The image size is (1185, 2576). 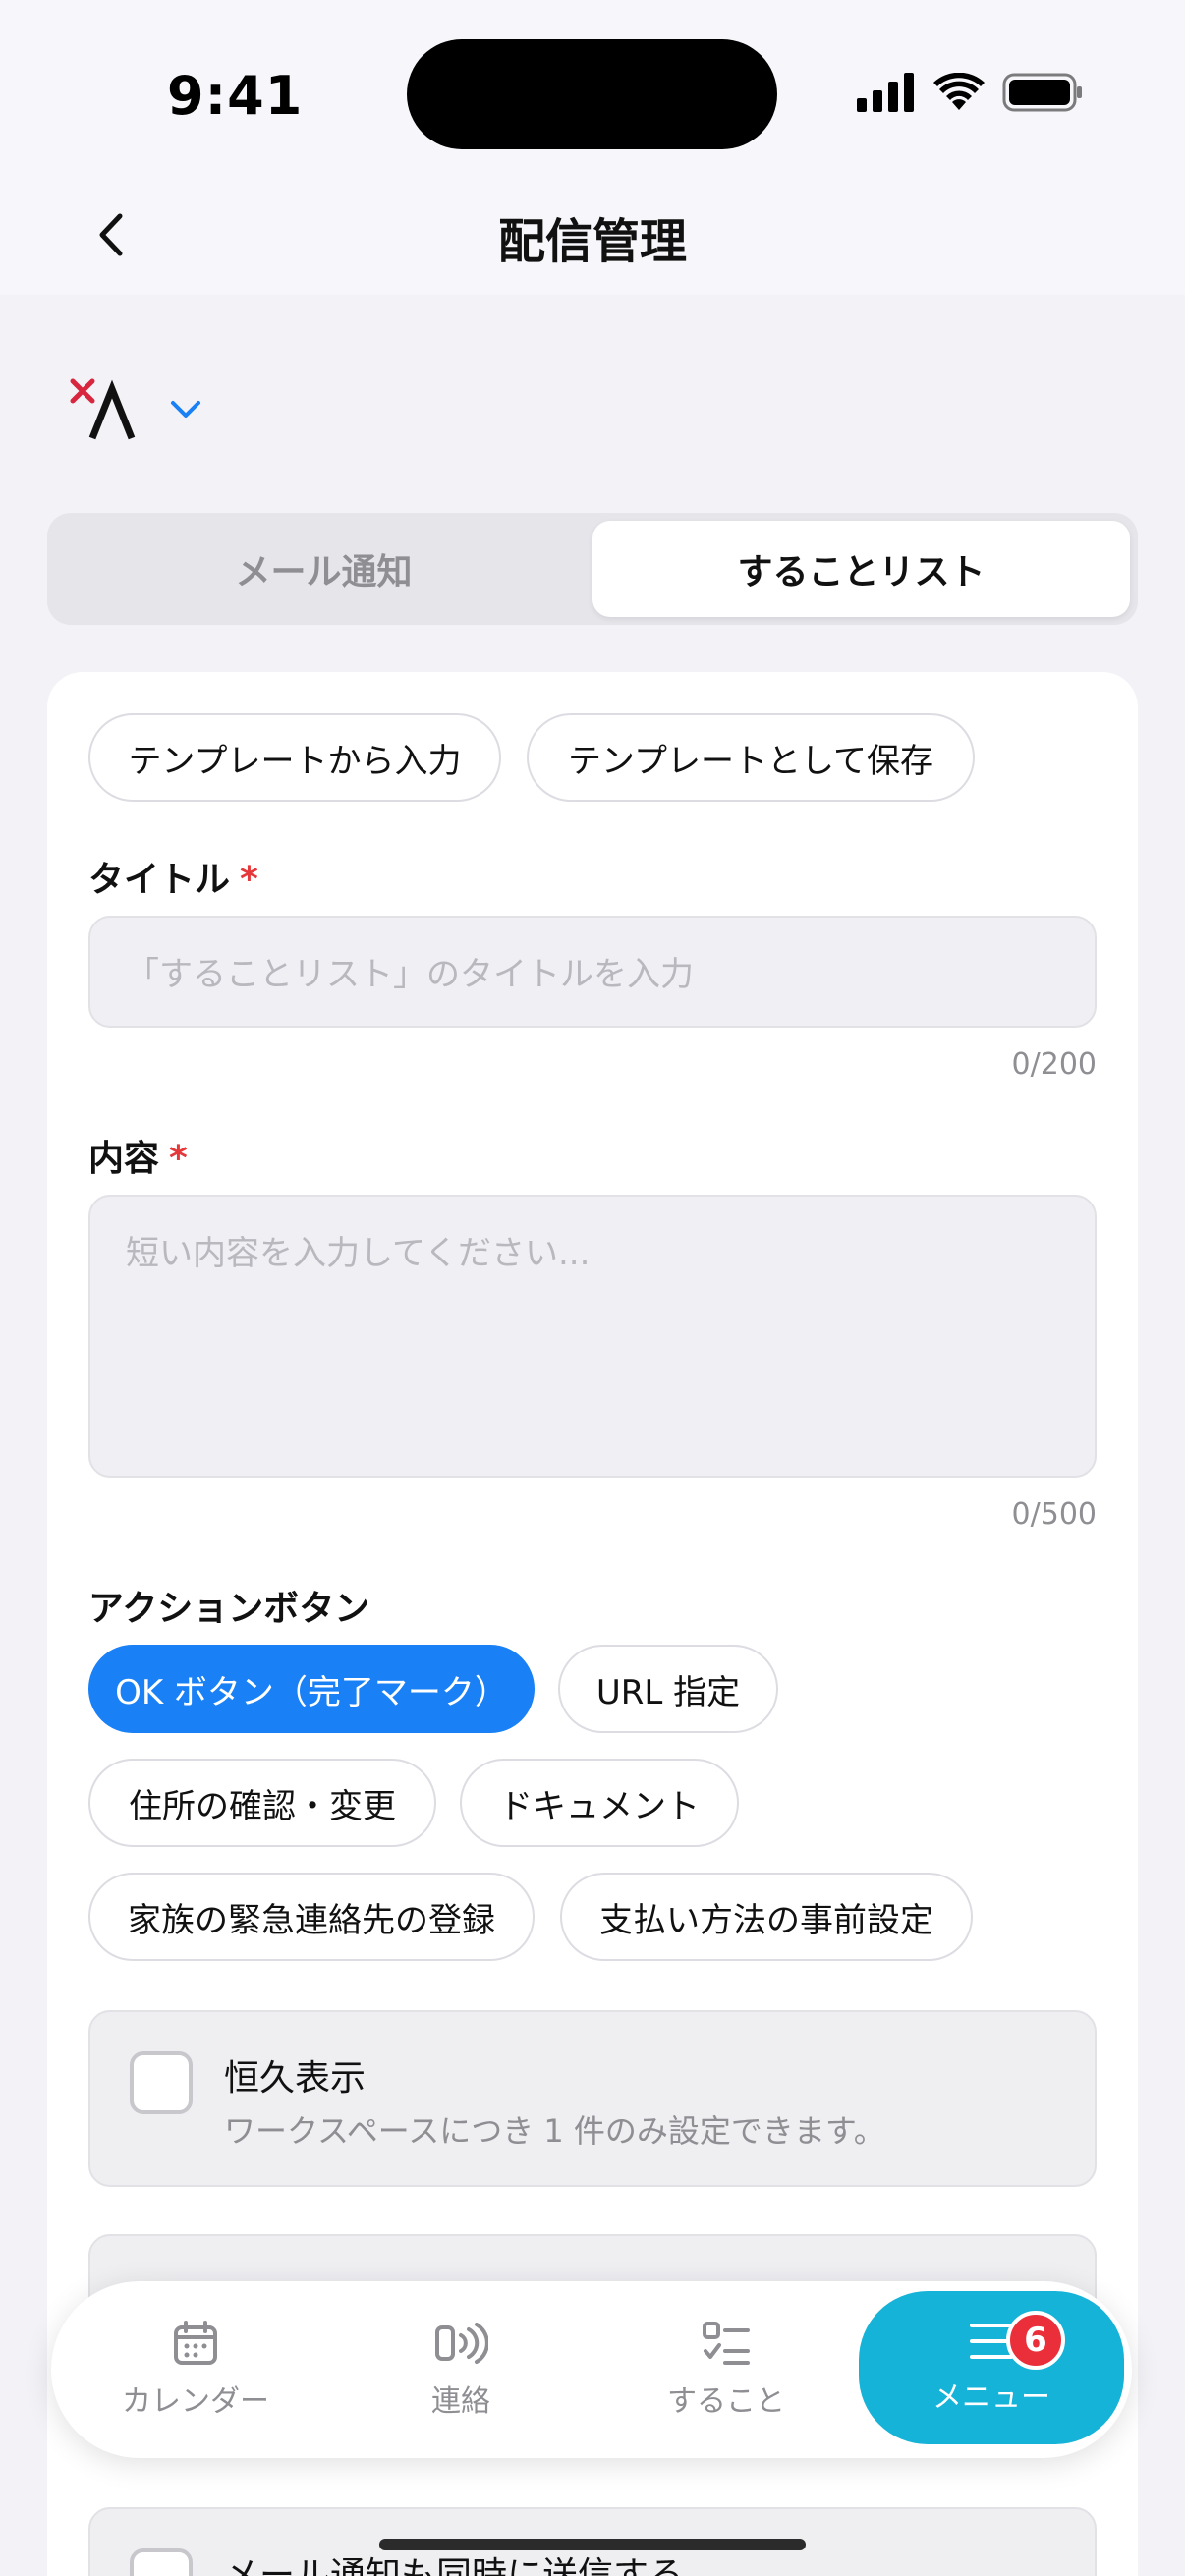 What do you see at coordinates (461, 2401) in the screenshot?
I see `tab-contact-label: 連絡` at bounding box center [461, 2401].